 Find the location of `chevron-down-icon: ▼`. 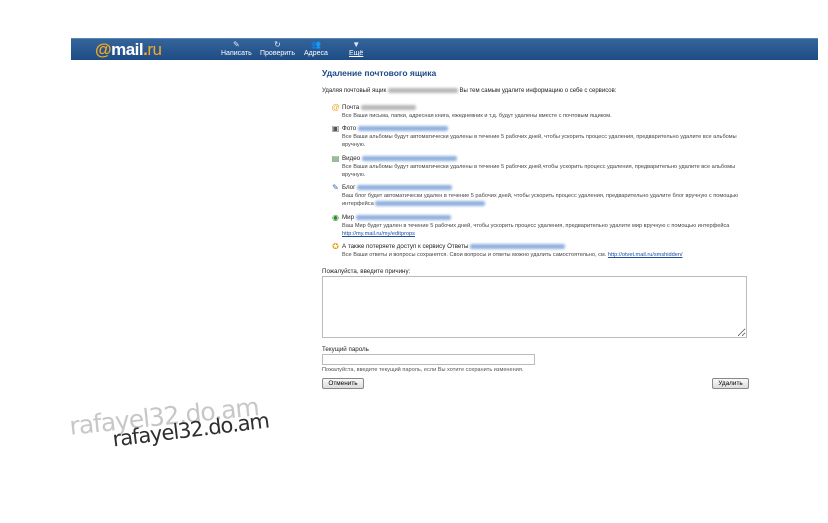

chevron-down-icon: ▼ is located at coordinates (356, 44).